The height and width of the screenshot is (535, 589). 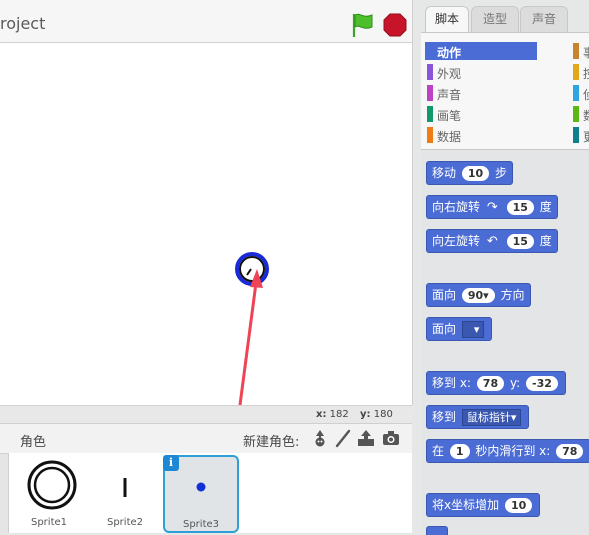 What do you see at coordinates (437, 530) in the screenshot?
I see `block-partial` at bounding box center [437, 530].